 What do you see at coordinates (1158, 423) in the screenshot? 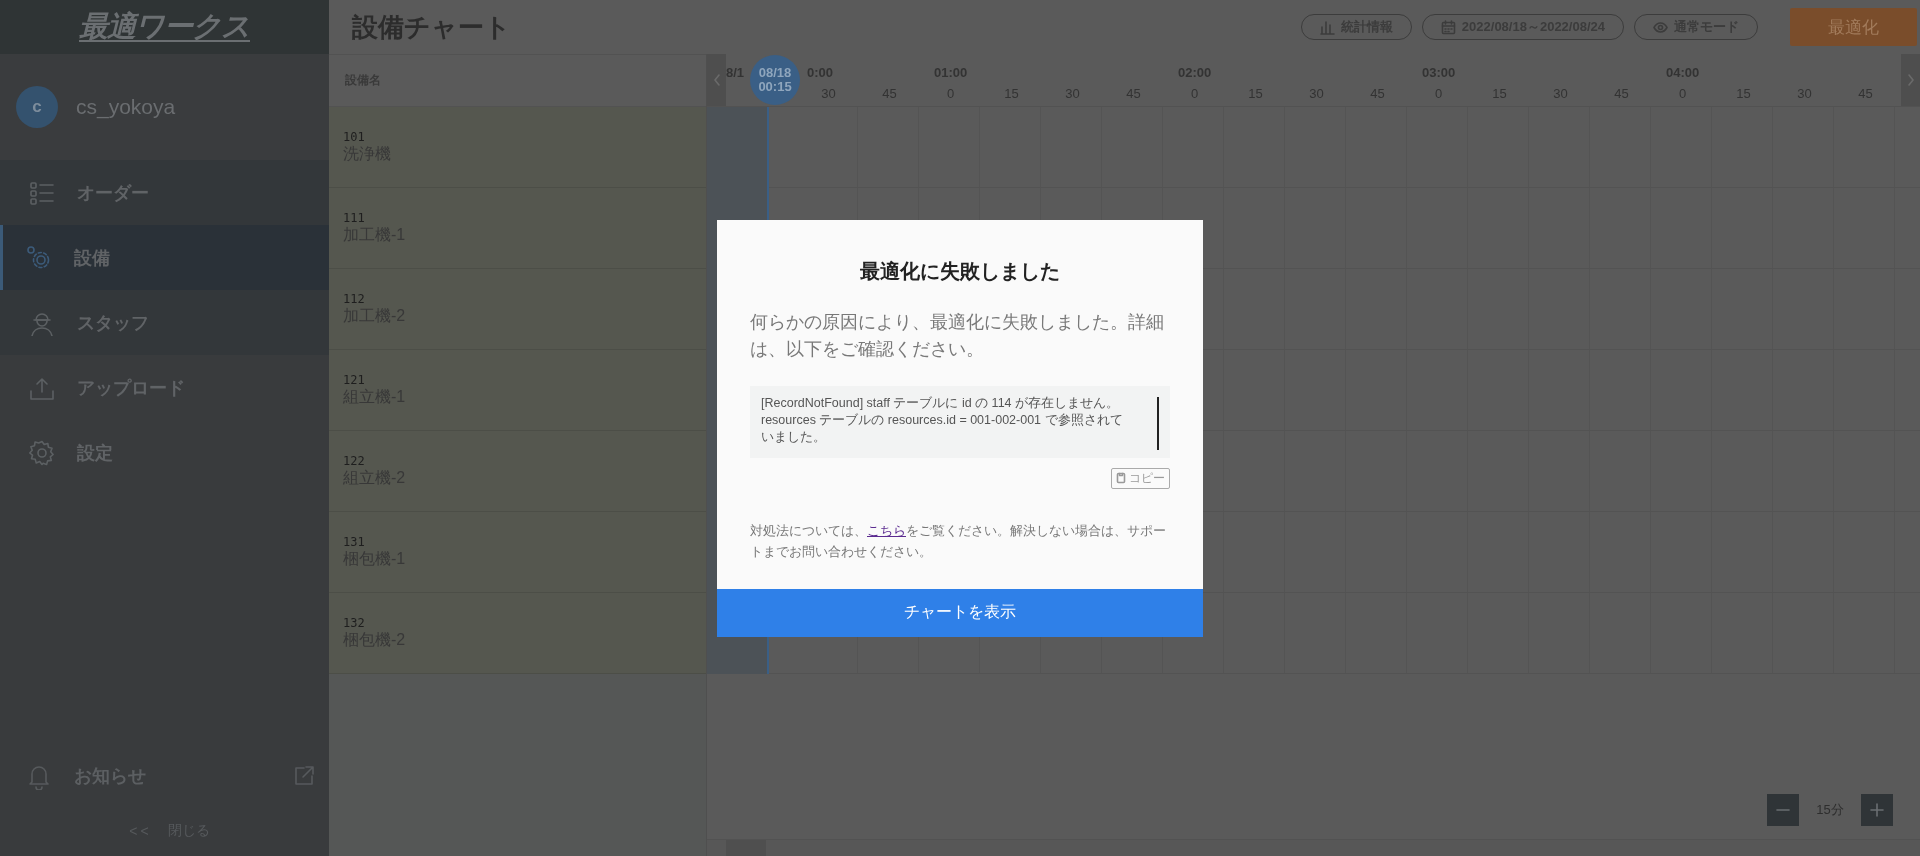
I see `scrollbar` at bounding box center [1158, 423].